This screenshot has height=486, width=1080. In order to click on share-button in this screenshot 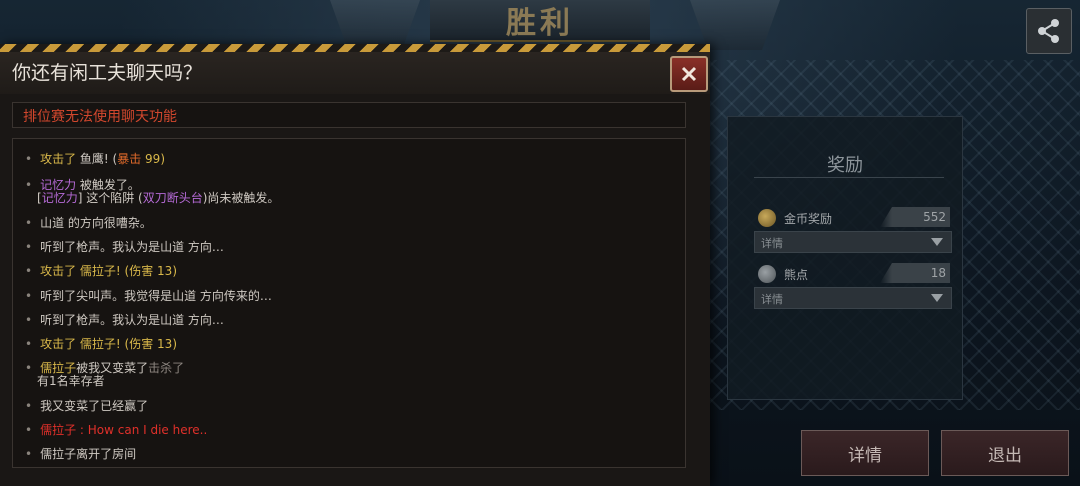, I will do `click(1049, 31)`.